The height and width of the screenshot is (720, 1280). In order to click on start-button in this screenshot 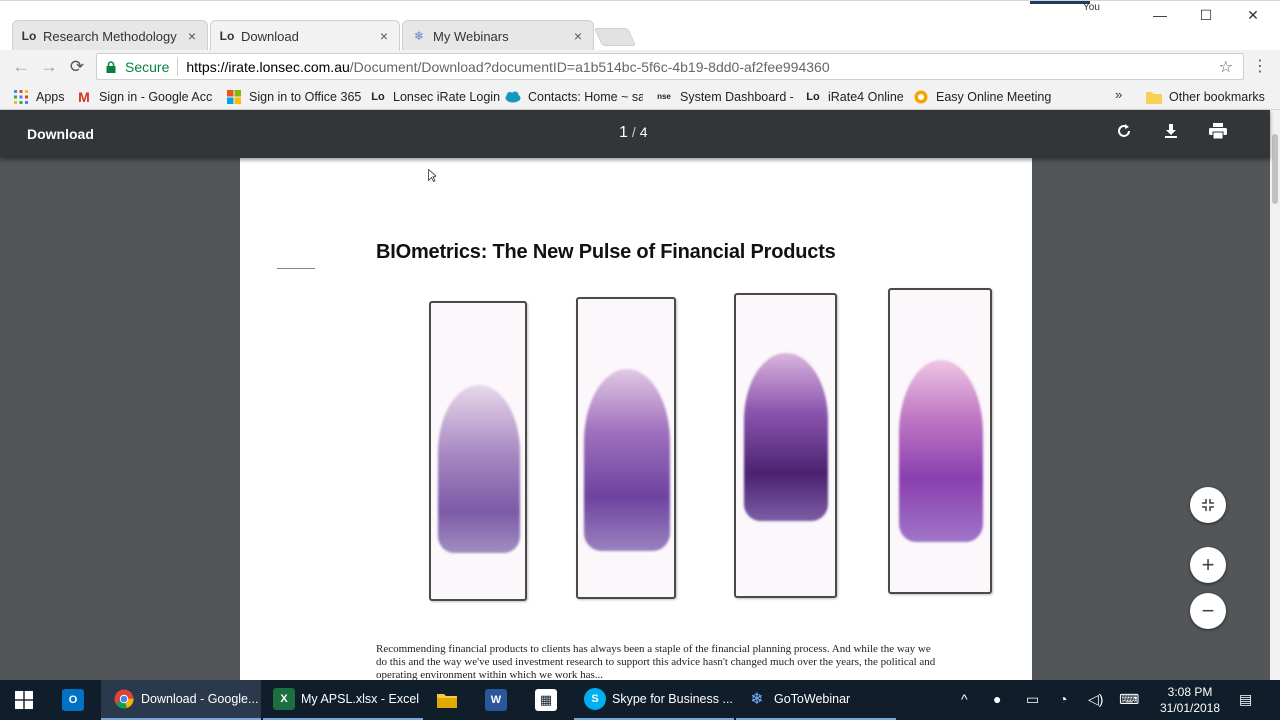, I will do `click(24, 700)`.